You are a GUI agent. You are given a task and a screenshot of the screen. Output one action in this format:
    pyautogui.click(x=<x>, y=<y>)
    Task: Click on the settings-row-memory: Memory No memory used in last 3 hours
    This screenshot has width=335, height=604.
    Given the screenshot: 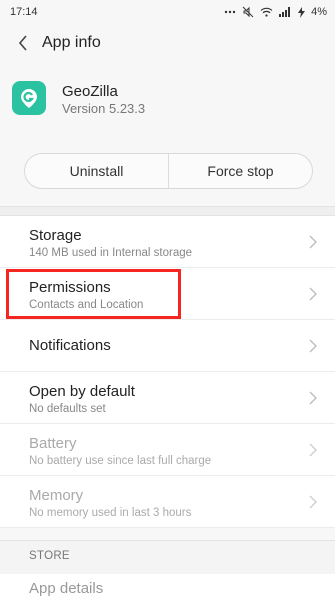 What is the action you would take?
    pyautogui.click(x=167, y=502)
    